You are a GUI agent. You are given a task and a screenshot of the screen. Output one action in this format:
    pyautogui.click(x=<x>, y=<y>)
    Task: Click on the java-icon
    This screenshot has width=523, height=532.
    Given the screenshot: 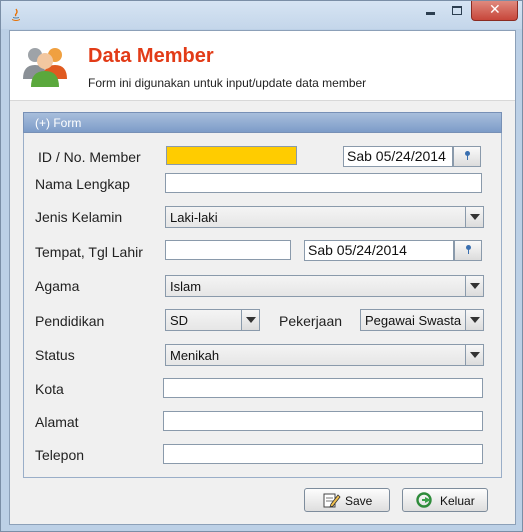 What is the action you would take?
    pyautogui.click(x=16, y=14)
    